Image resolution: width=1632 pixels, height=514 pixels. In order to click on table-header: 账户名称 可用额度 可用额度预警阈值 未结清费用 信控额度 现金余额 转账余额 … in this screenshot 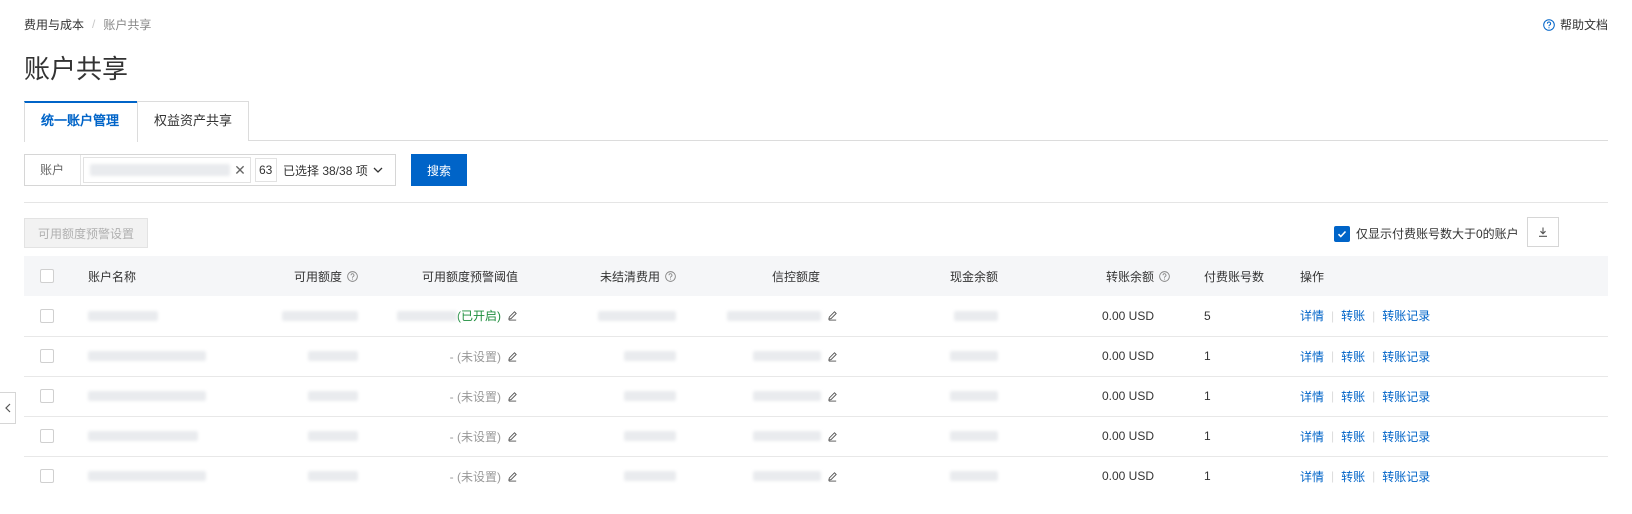, I will do `click(816, 276)`.